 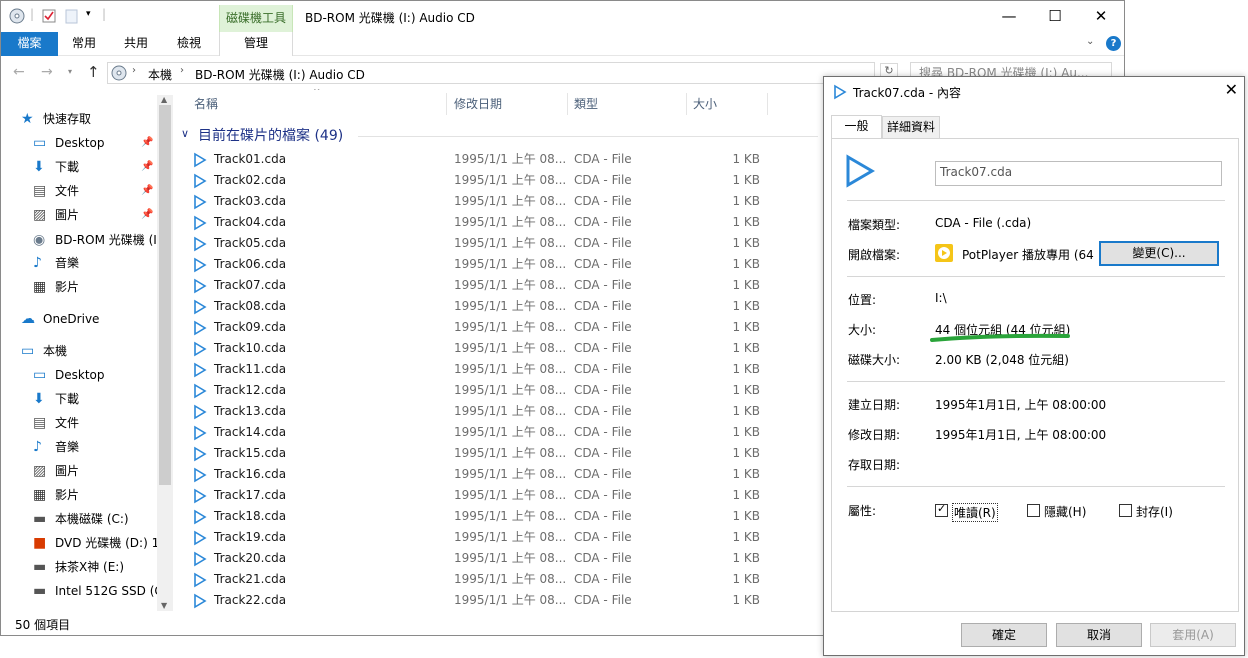 I want to click on nav-scroll-thumb, so click(x=165, y=295).